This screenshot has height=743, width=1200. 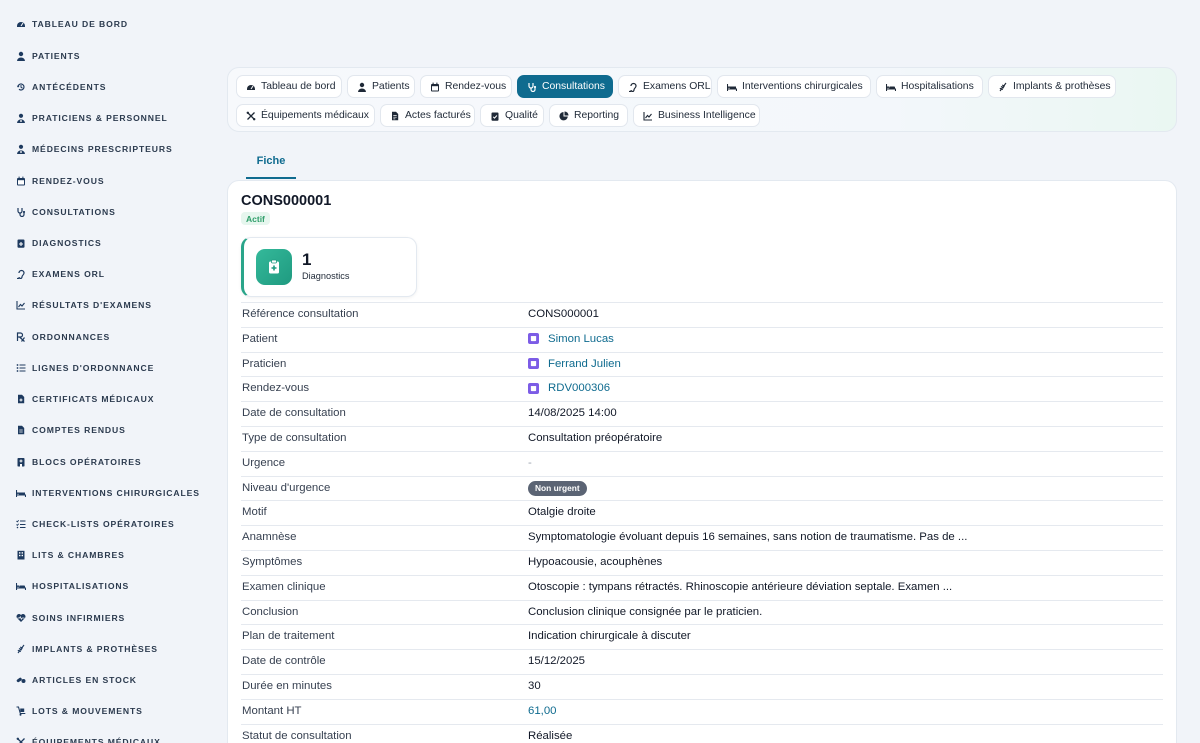 I want to click on field-link: Ferrand Julien, so click(x=574, y=364).